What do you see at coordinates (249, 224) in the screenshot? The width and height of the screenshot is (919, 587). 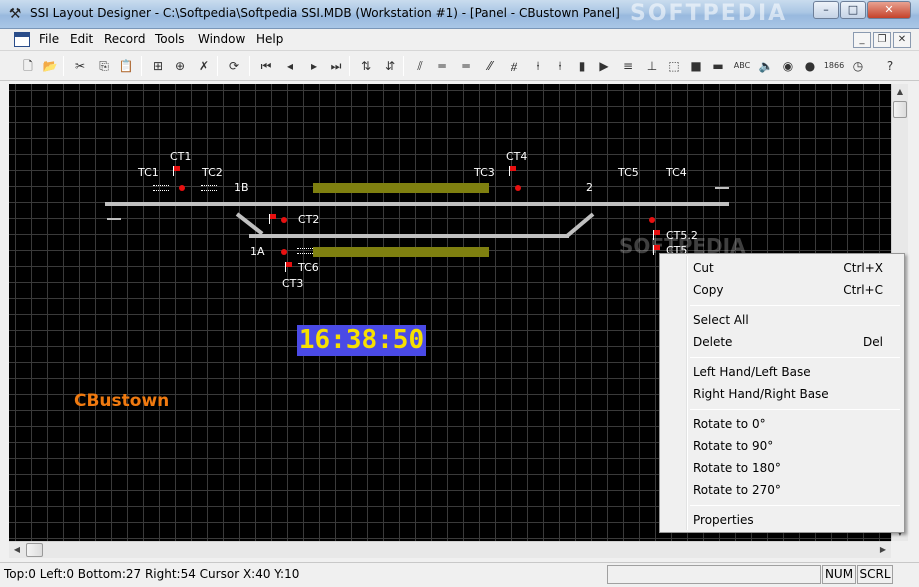 I see `points-1b-track` at bounding box center [249, 224].